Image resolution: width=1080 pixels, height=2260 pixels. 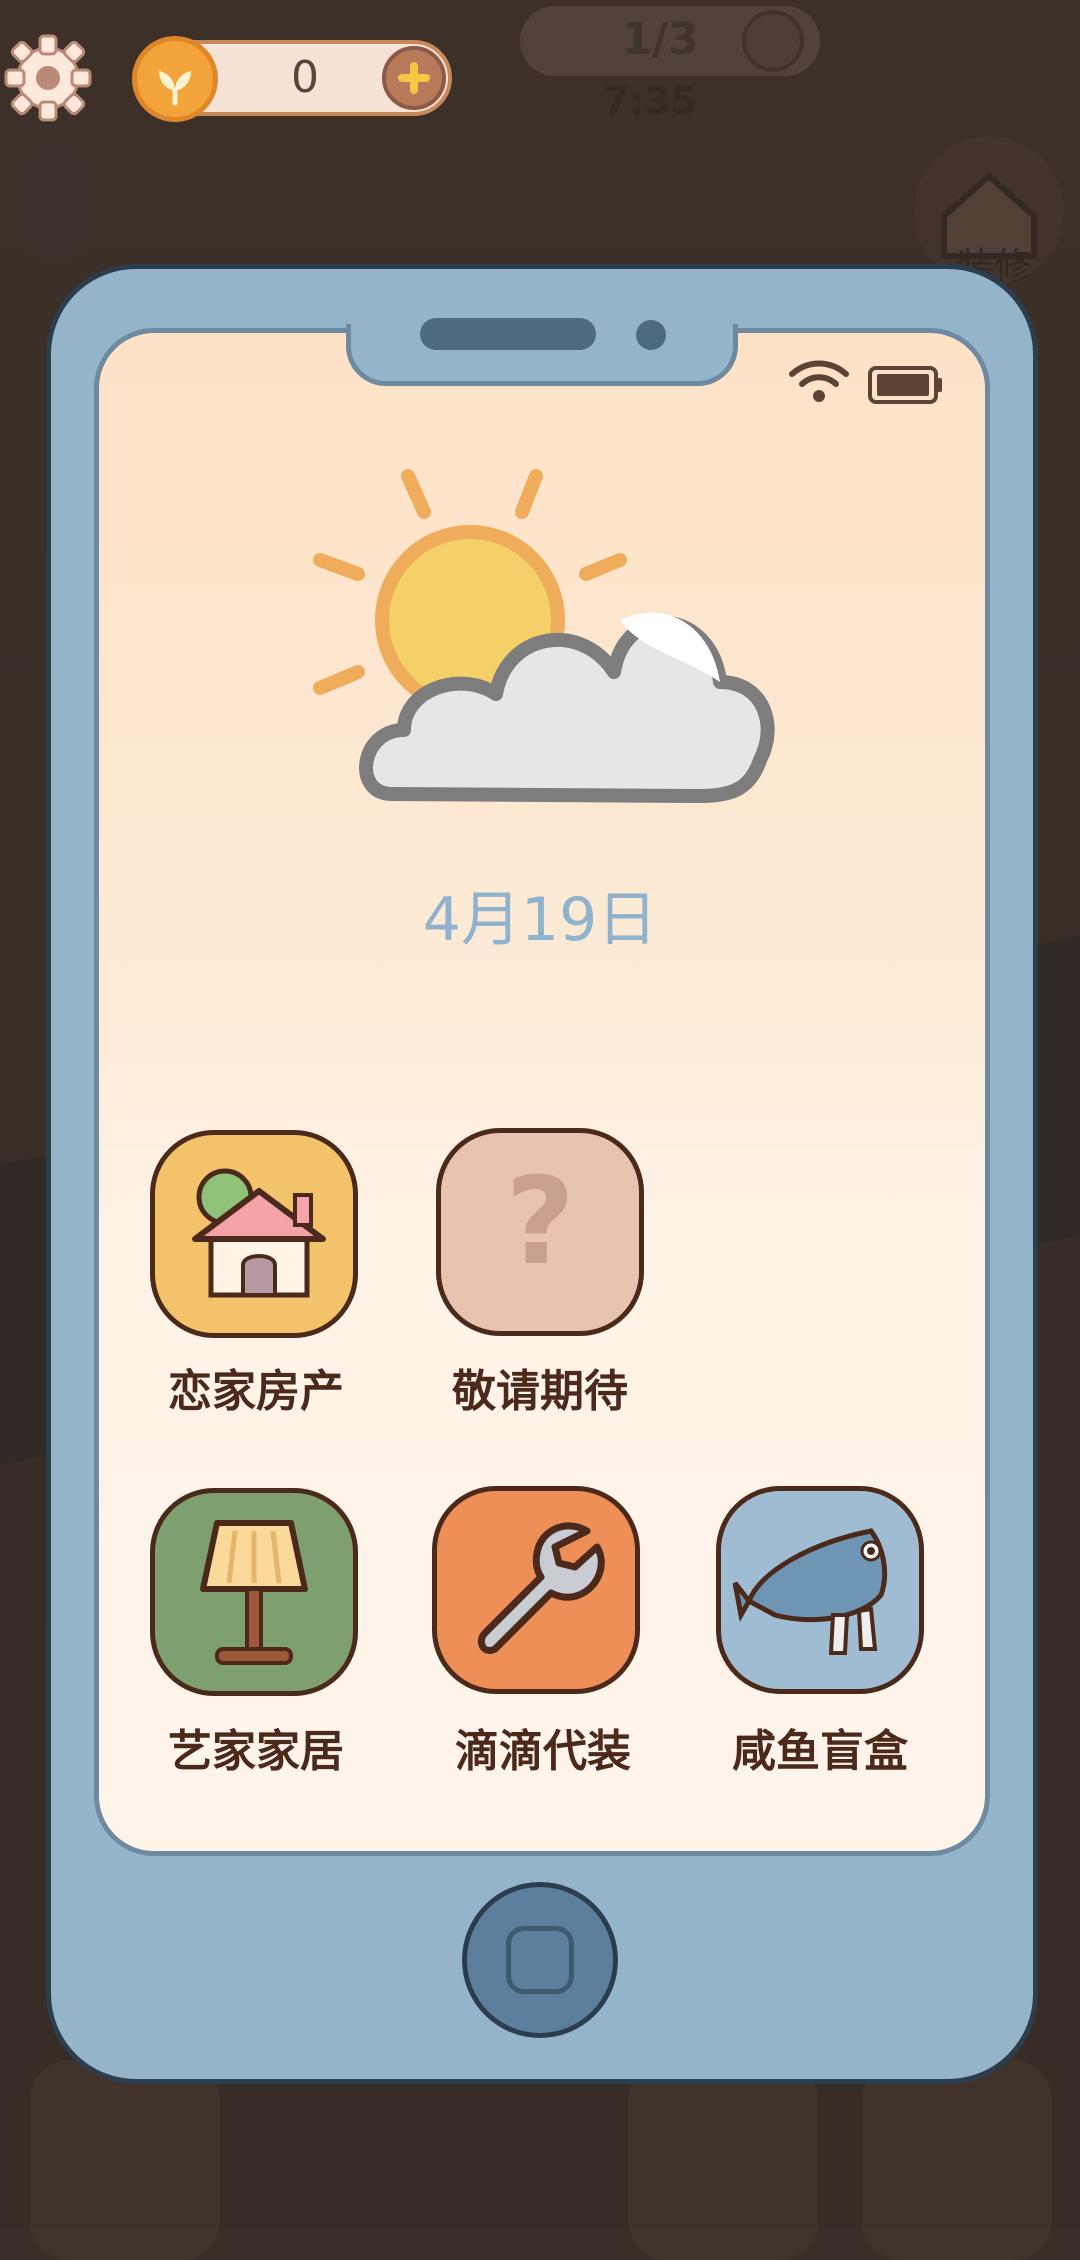 I want to click on weather-sunny-cloudy-icon, so click(x=540, y=660).